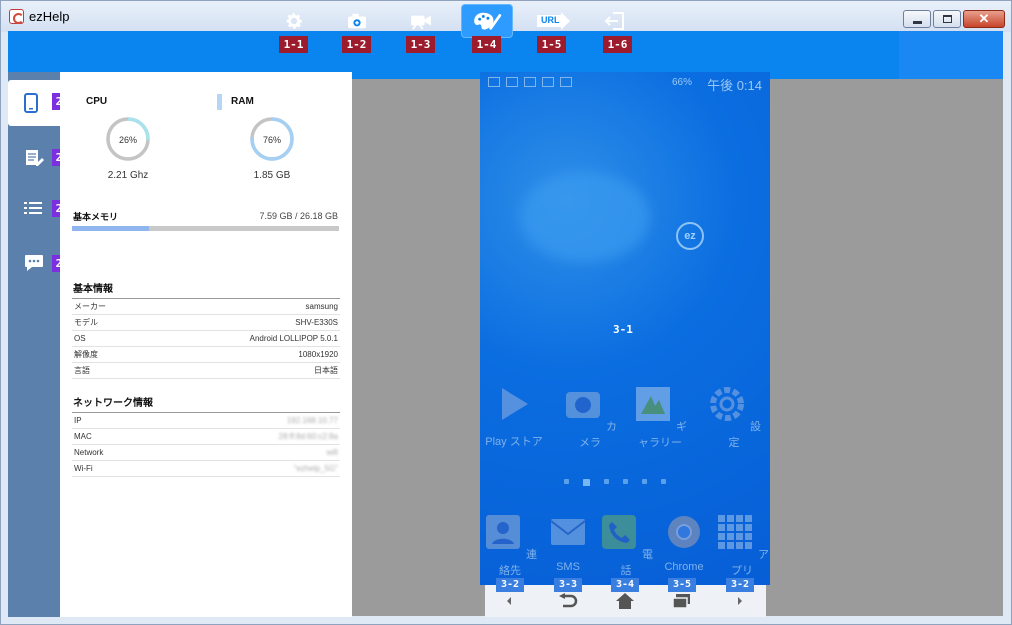  Describe the element at coordinates (617, 44) in the screenshot. I see `tool-badge: 1-6` at that location.